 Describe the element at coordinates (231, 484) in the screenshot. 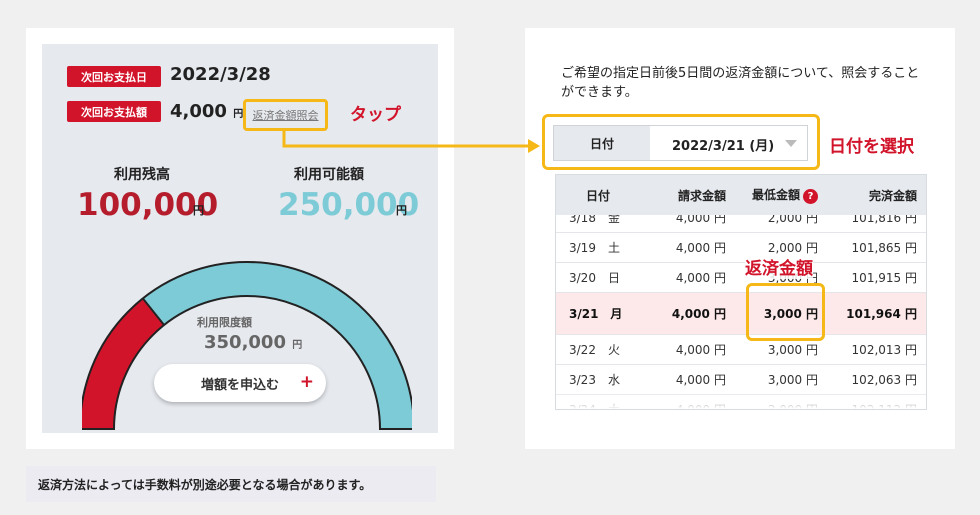

I see `fee-note: 返済方法によっては手数料が別途必要となる場合があります。` at that location.